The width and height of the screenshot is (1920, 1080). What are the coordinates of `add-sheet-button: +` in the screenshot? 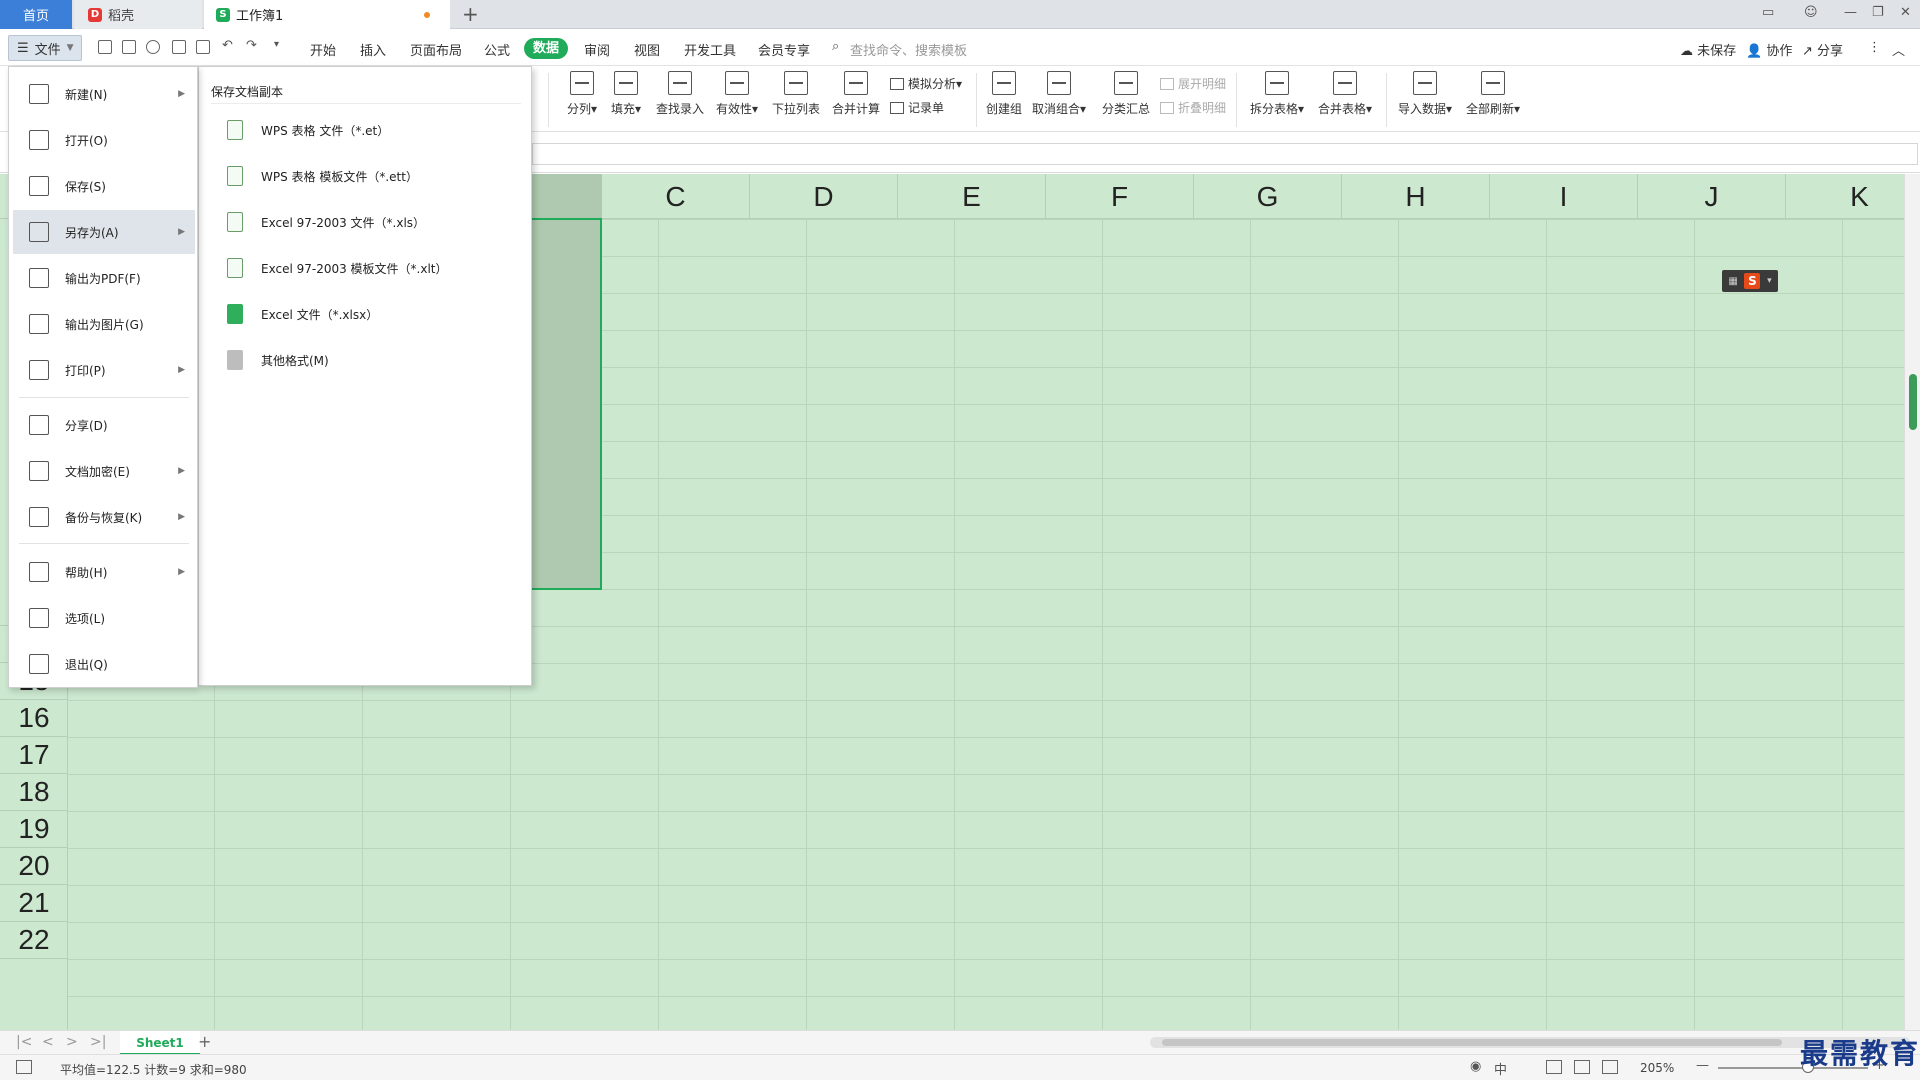 It's located at (204, 1041).